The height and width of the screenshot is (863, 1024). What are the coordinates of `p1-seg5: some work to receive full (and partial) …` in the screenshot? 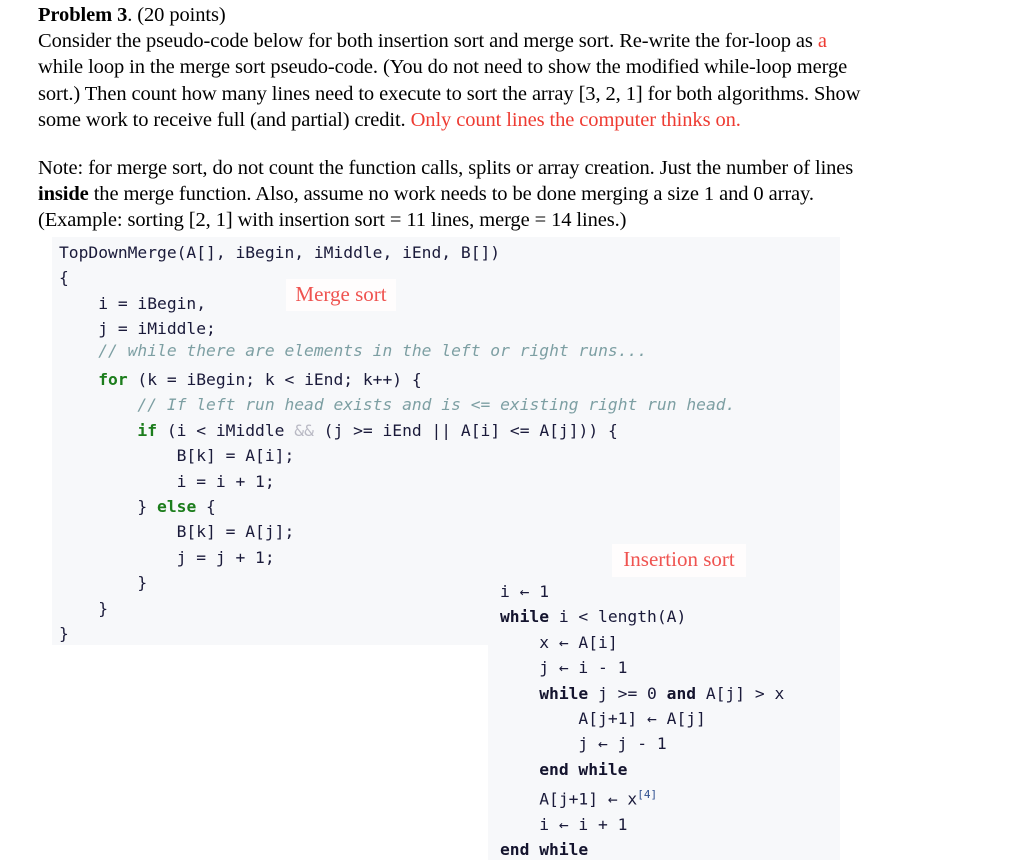 It's located at (224, 119).